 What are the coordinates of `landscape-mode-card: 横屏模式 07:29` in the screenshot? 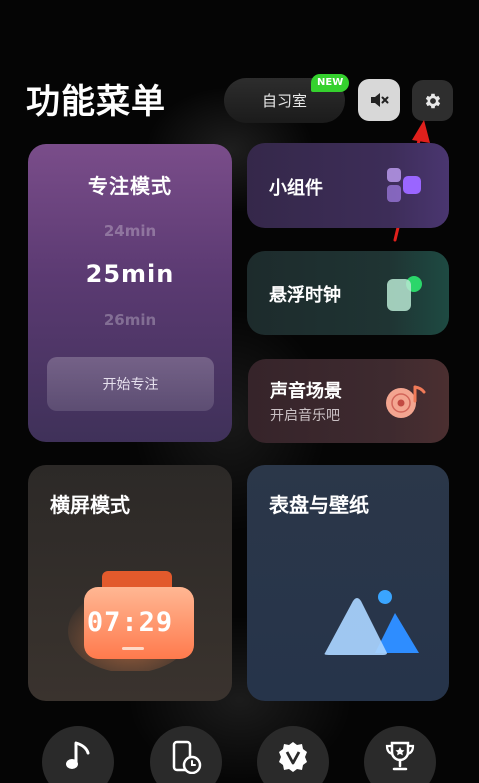 It's located at (130, 583).